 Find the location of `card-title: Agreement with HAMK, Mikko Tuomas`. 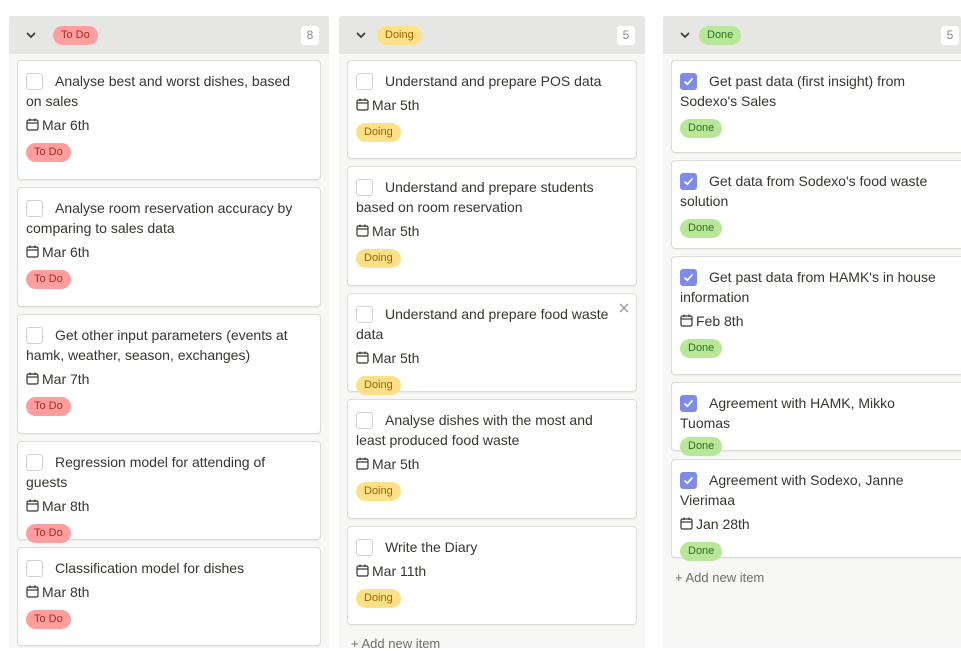

card-title: Agreement with HAMK, Mikko Tuomas is located at coordinates (787, 413).